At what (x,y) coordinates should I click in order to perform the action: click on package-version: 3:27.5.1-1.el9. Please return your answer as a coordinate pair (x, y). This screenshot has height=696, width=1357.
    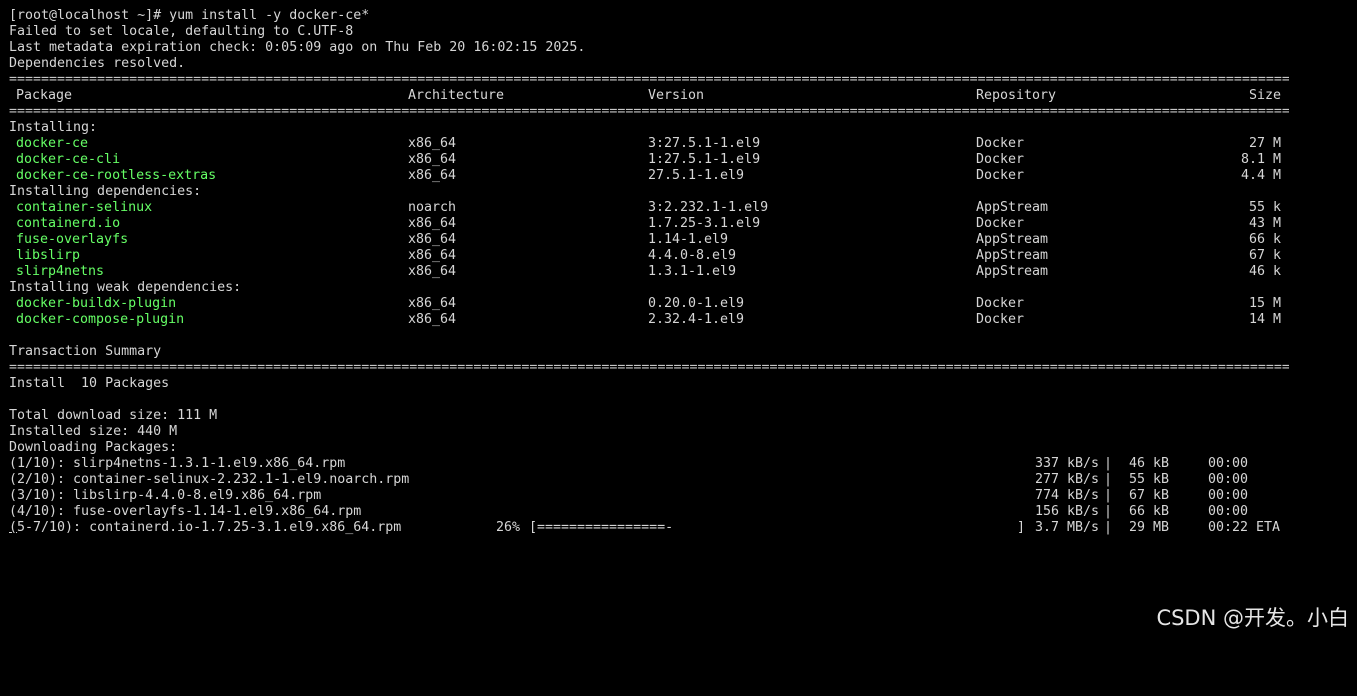
    Looking at the image, I should click on (704, 143).